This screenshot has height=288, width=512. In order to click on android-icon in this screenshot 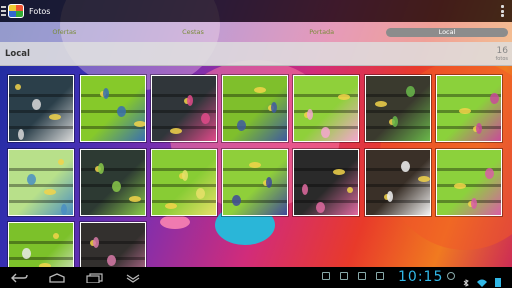, I will do `click(451, 276)`.